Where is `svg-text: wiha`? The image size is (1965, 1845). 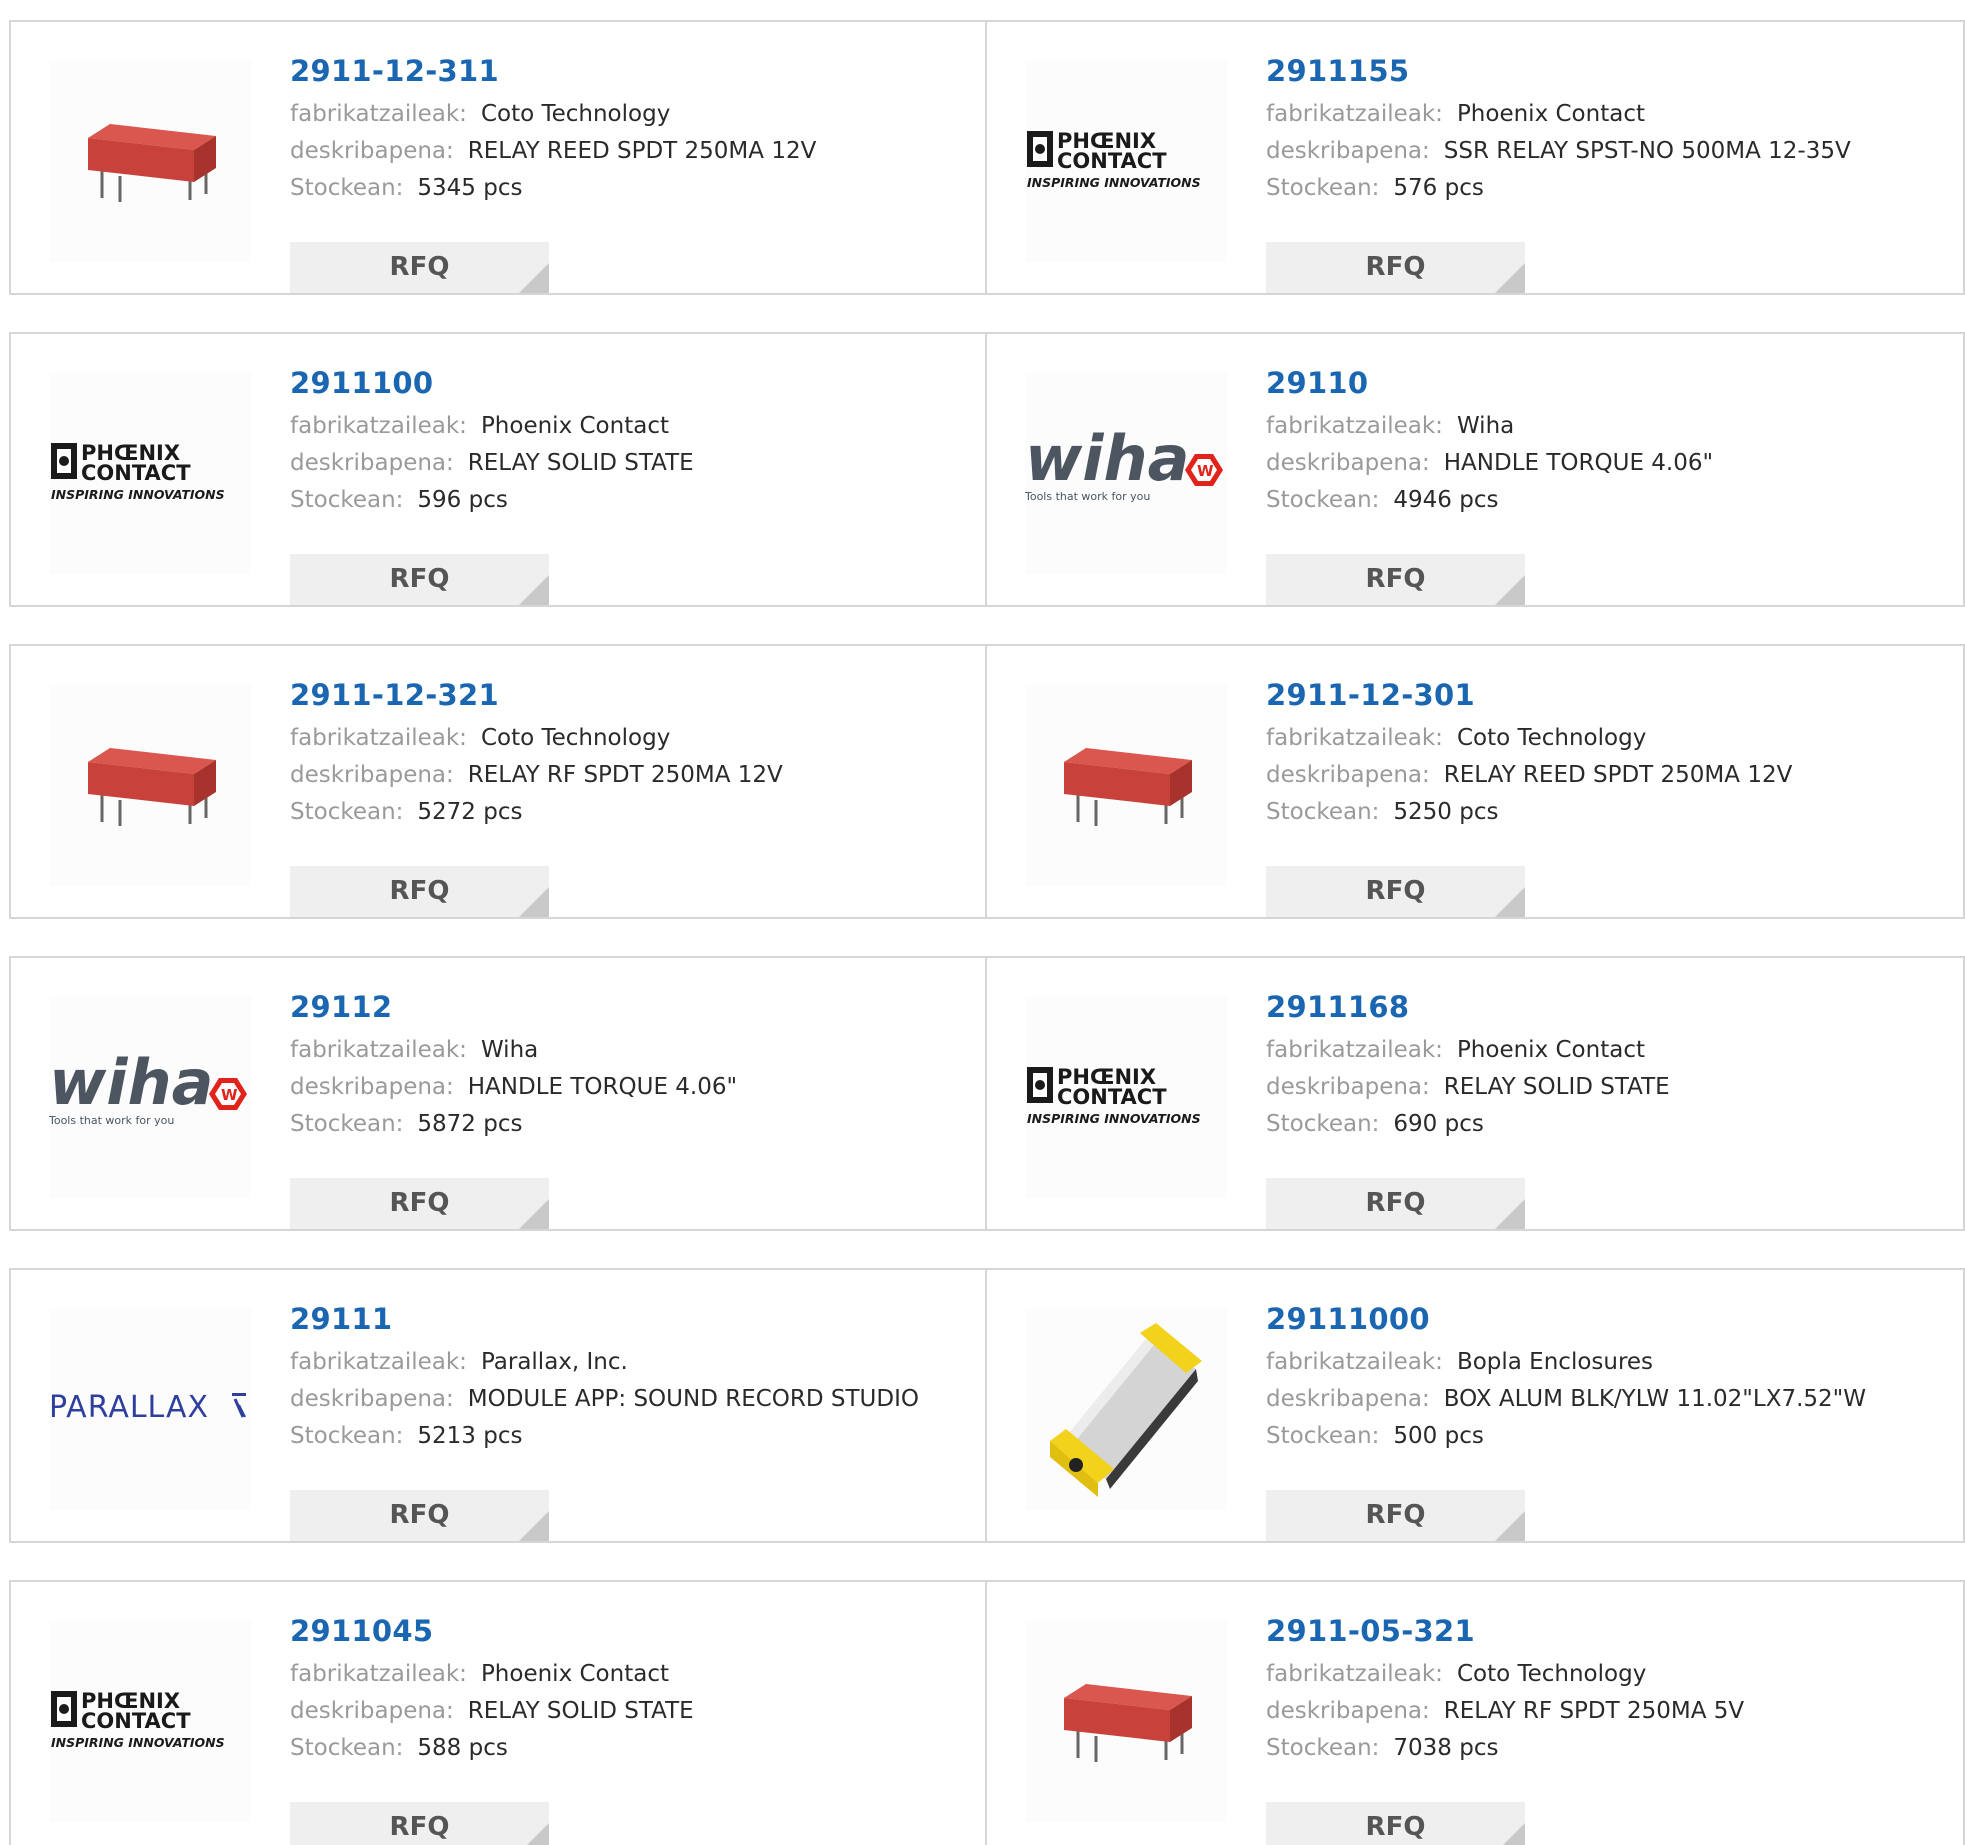 svg-text: wiha is located at coordinates (1107, 461).